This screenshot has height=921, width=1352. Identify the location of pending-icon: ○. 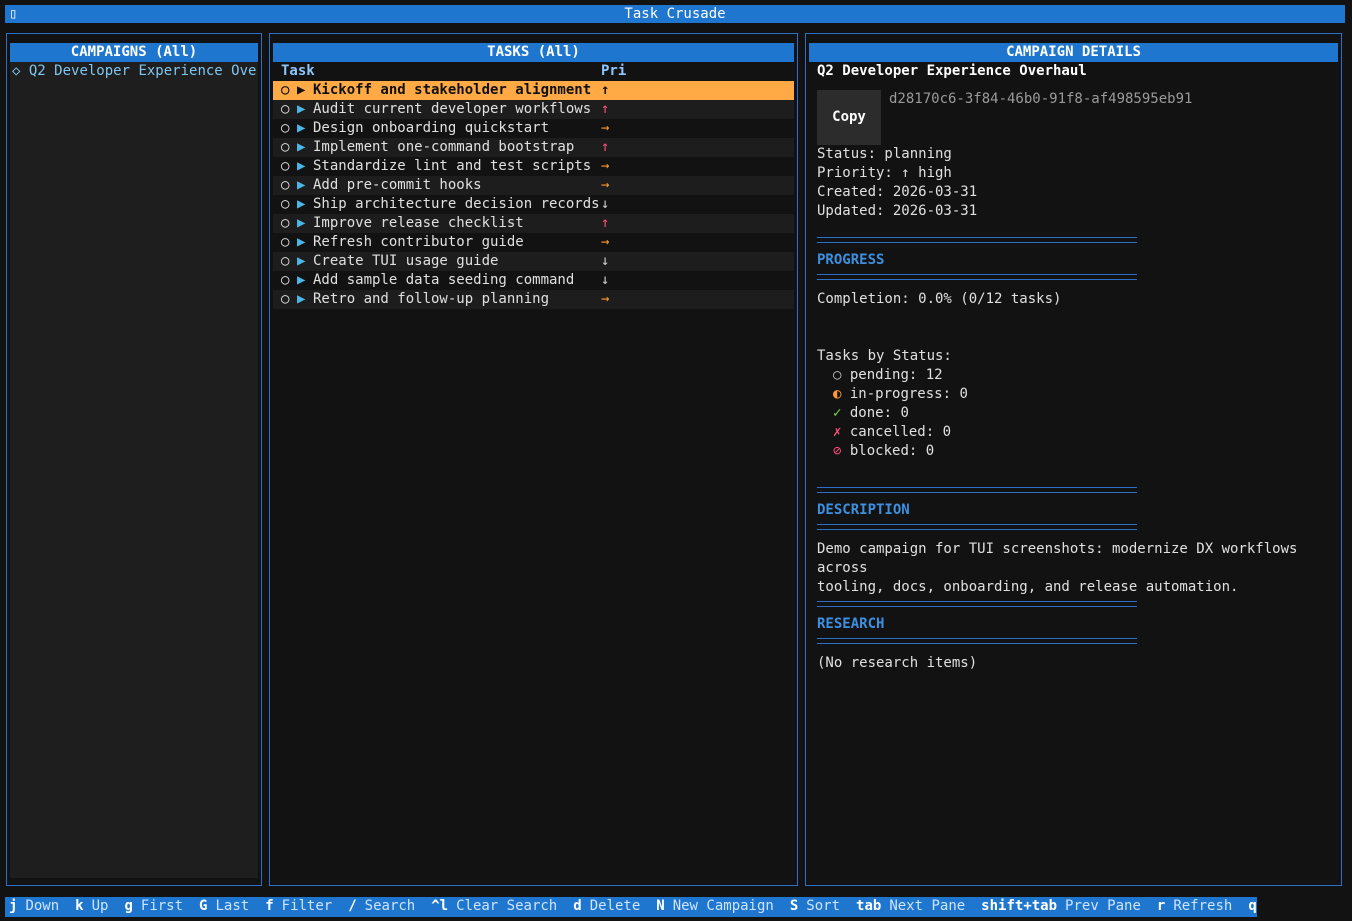
(837, 375).